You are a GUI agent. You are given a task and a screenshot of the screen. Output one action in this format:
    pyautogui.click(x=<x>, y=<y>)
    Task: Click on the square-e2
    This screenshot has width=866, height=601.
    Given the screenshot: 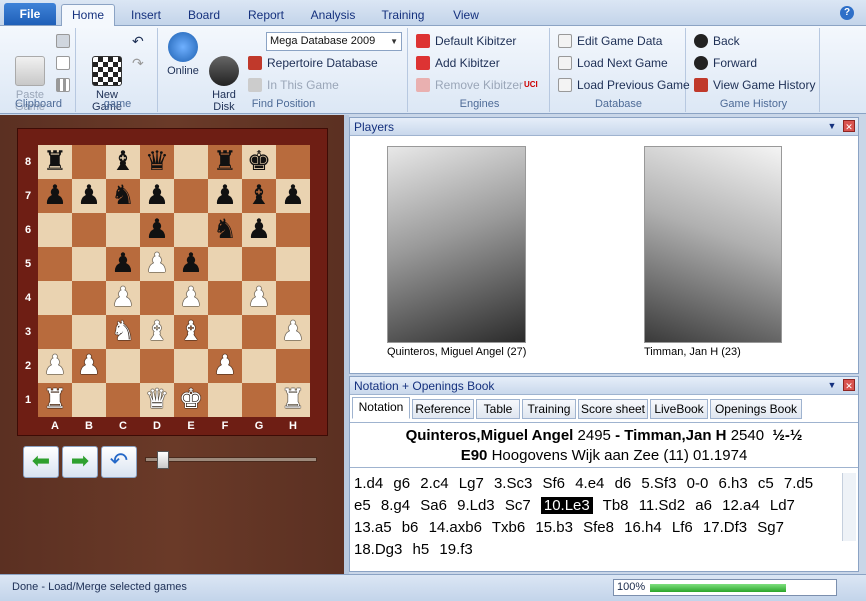 What is the action you would take?
    pyautogui.click(x=191, y=366)
    